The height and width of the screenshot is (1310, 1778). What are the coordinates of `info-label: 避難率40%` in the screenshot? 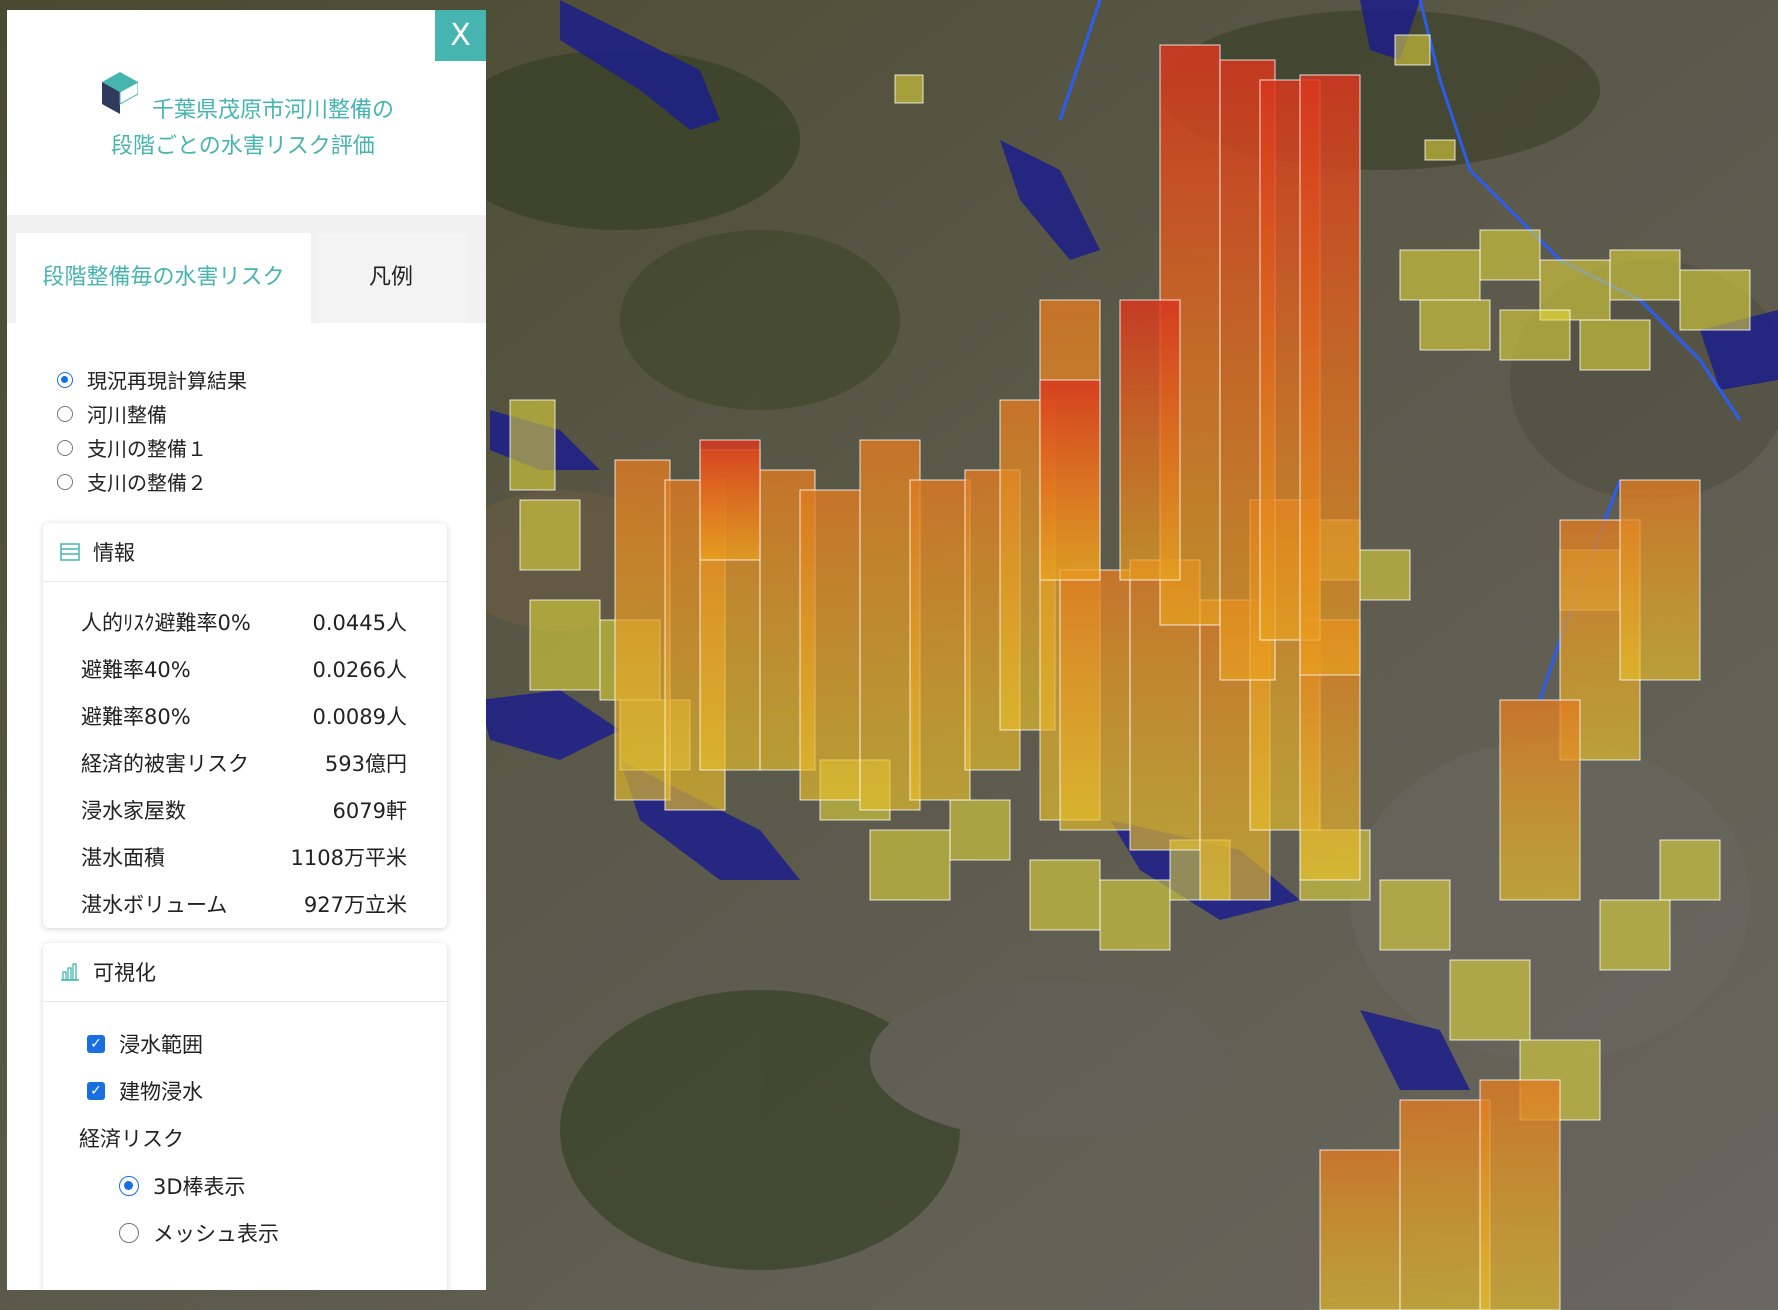 It's located at (136, 670).